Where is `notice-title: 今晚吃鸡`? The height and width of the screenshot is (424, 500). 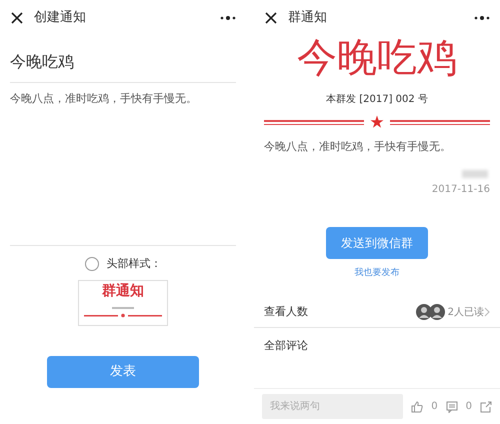
notice-title: 今晚吃鸡 is located at coordinates (123, 66).